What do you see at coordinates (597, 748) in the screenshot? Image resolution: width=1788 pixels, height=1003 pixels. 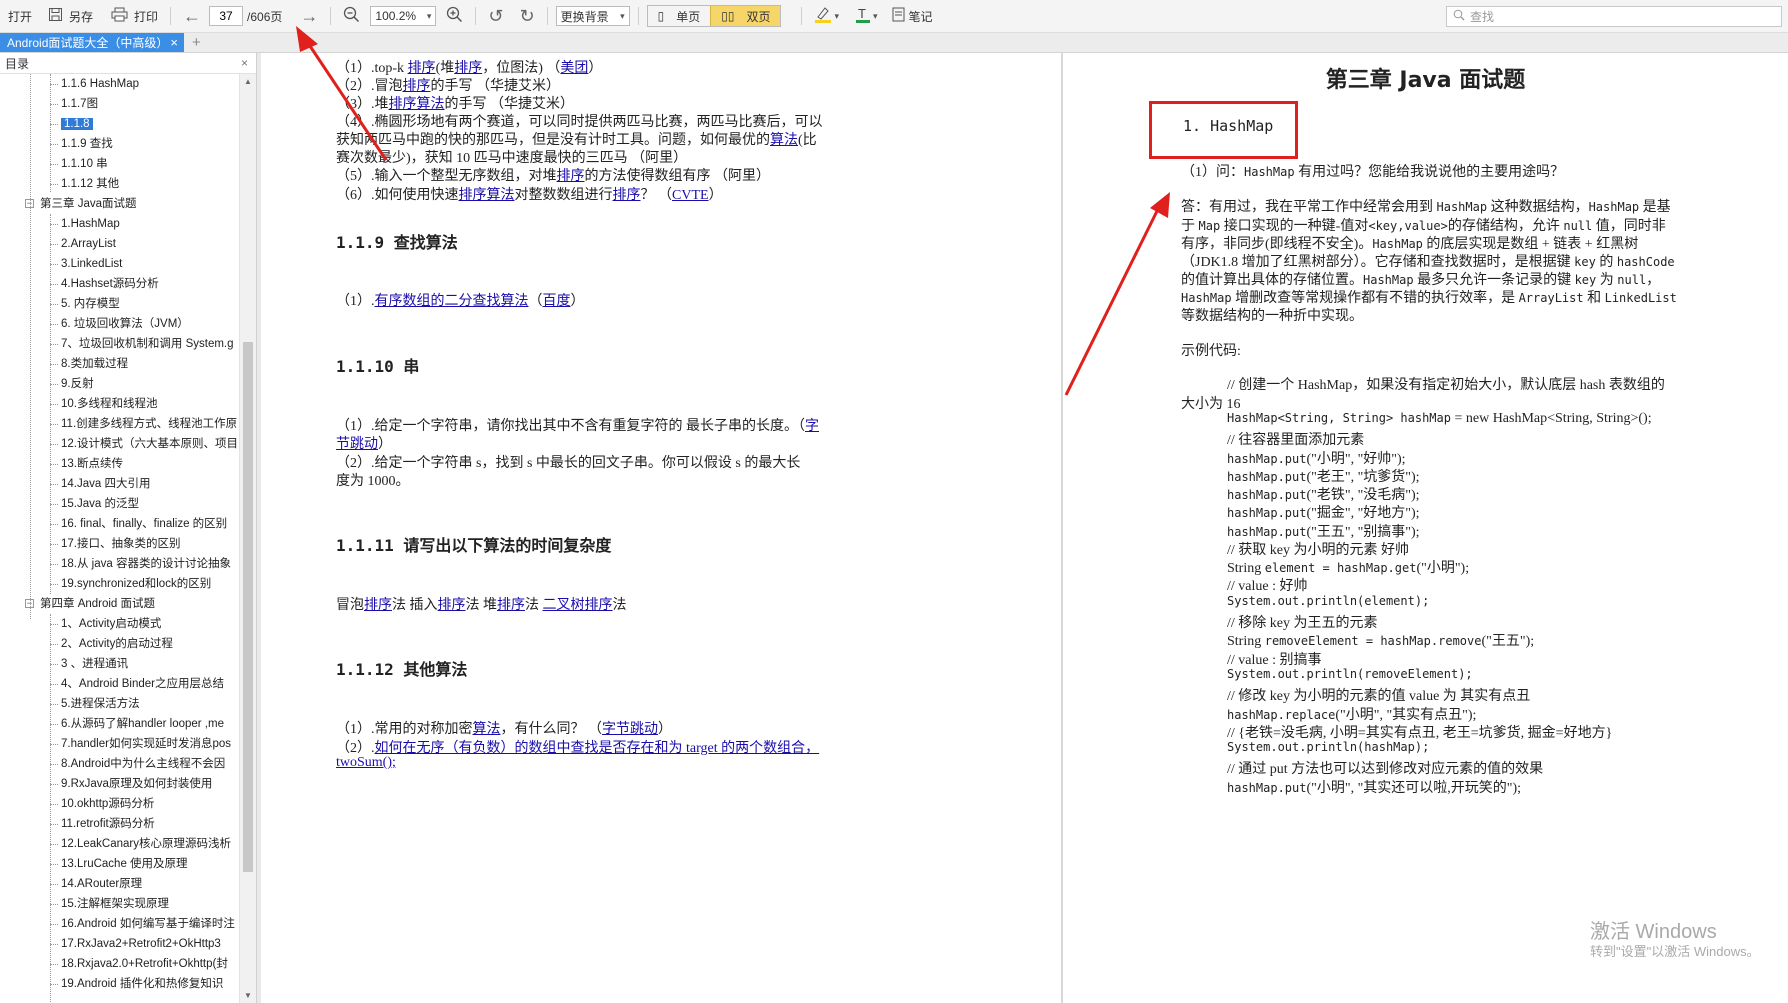 I see `link: 如何在无序（有负数）的数组中查找是否存在和为 target 的两个数组合，` at bounding box center [597, 748].